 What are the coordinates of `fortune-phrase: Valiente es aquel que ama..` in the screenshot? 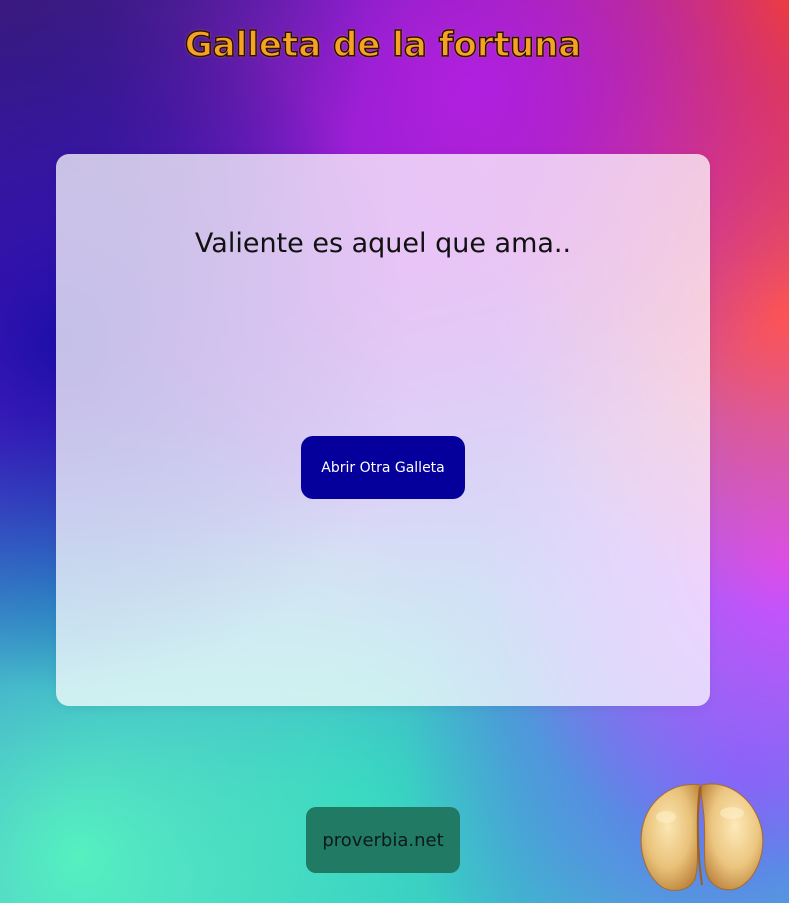 It's located at (383, 243).